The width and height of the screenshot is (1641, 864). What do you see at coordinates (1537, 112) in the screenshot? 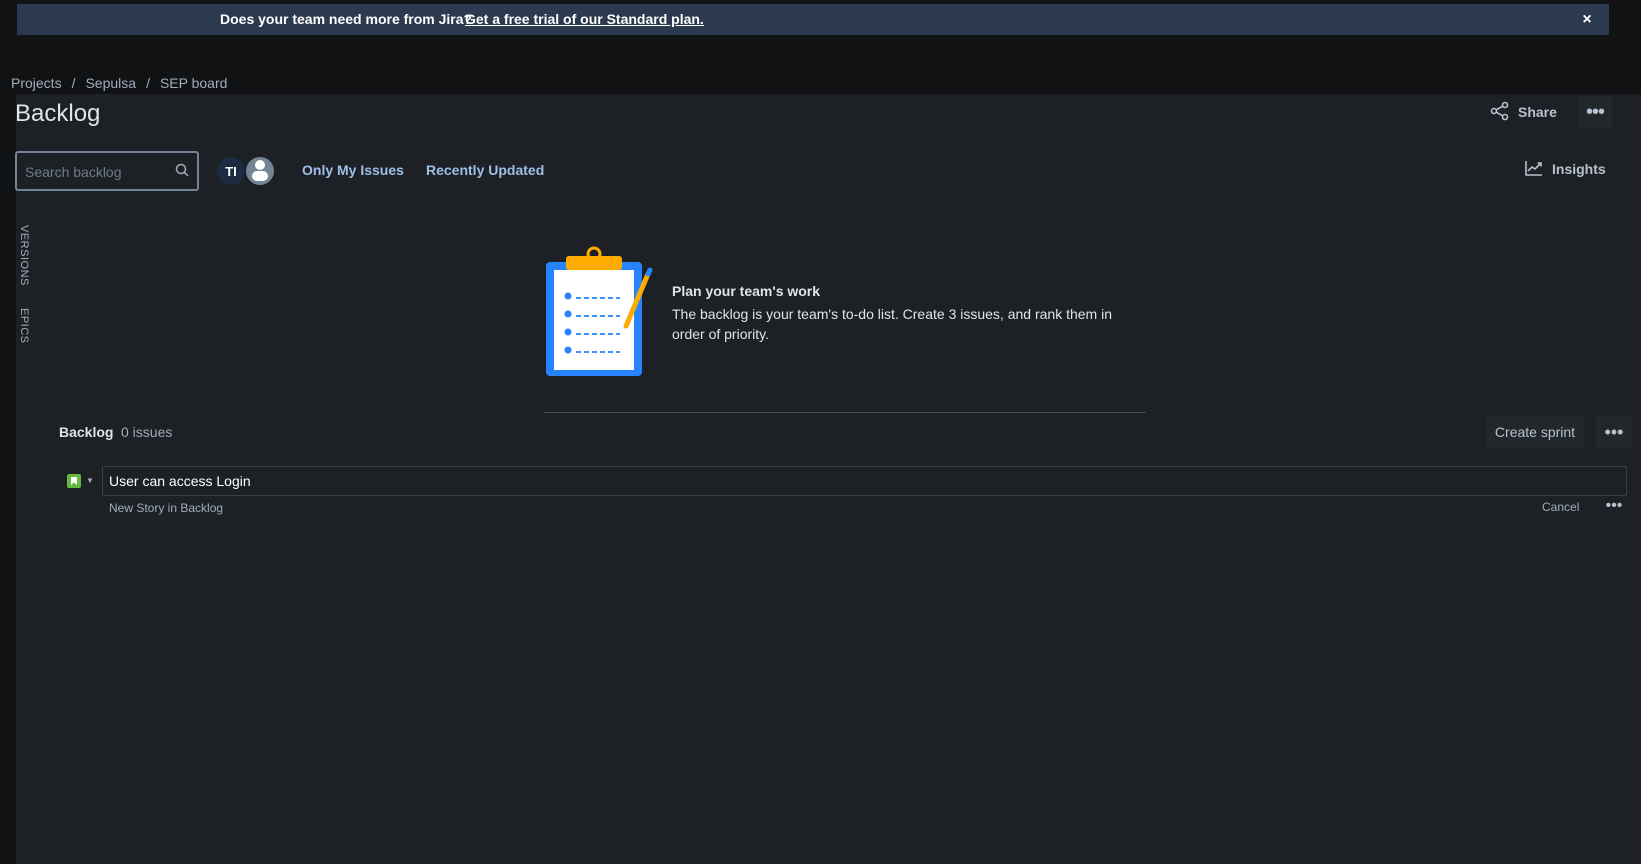
I see `share-label: Share` at bounding box center [1537, 112].